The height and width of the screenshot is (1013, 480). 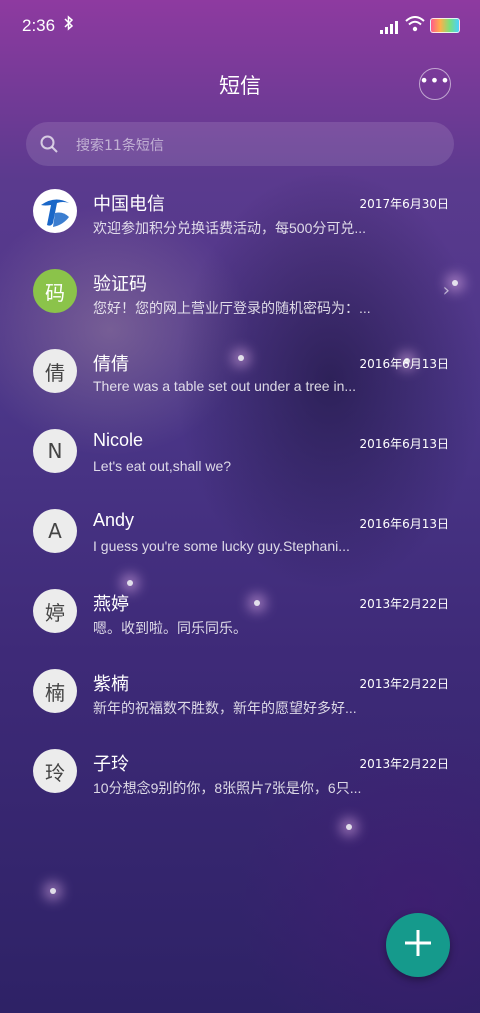 What do you see at coordinates (111, 604) in the screenshot?
I see `sender-name: 燕婷` at bounding box center [111, 604].